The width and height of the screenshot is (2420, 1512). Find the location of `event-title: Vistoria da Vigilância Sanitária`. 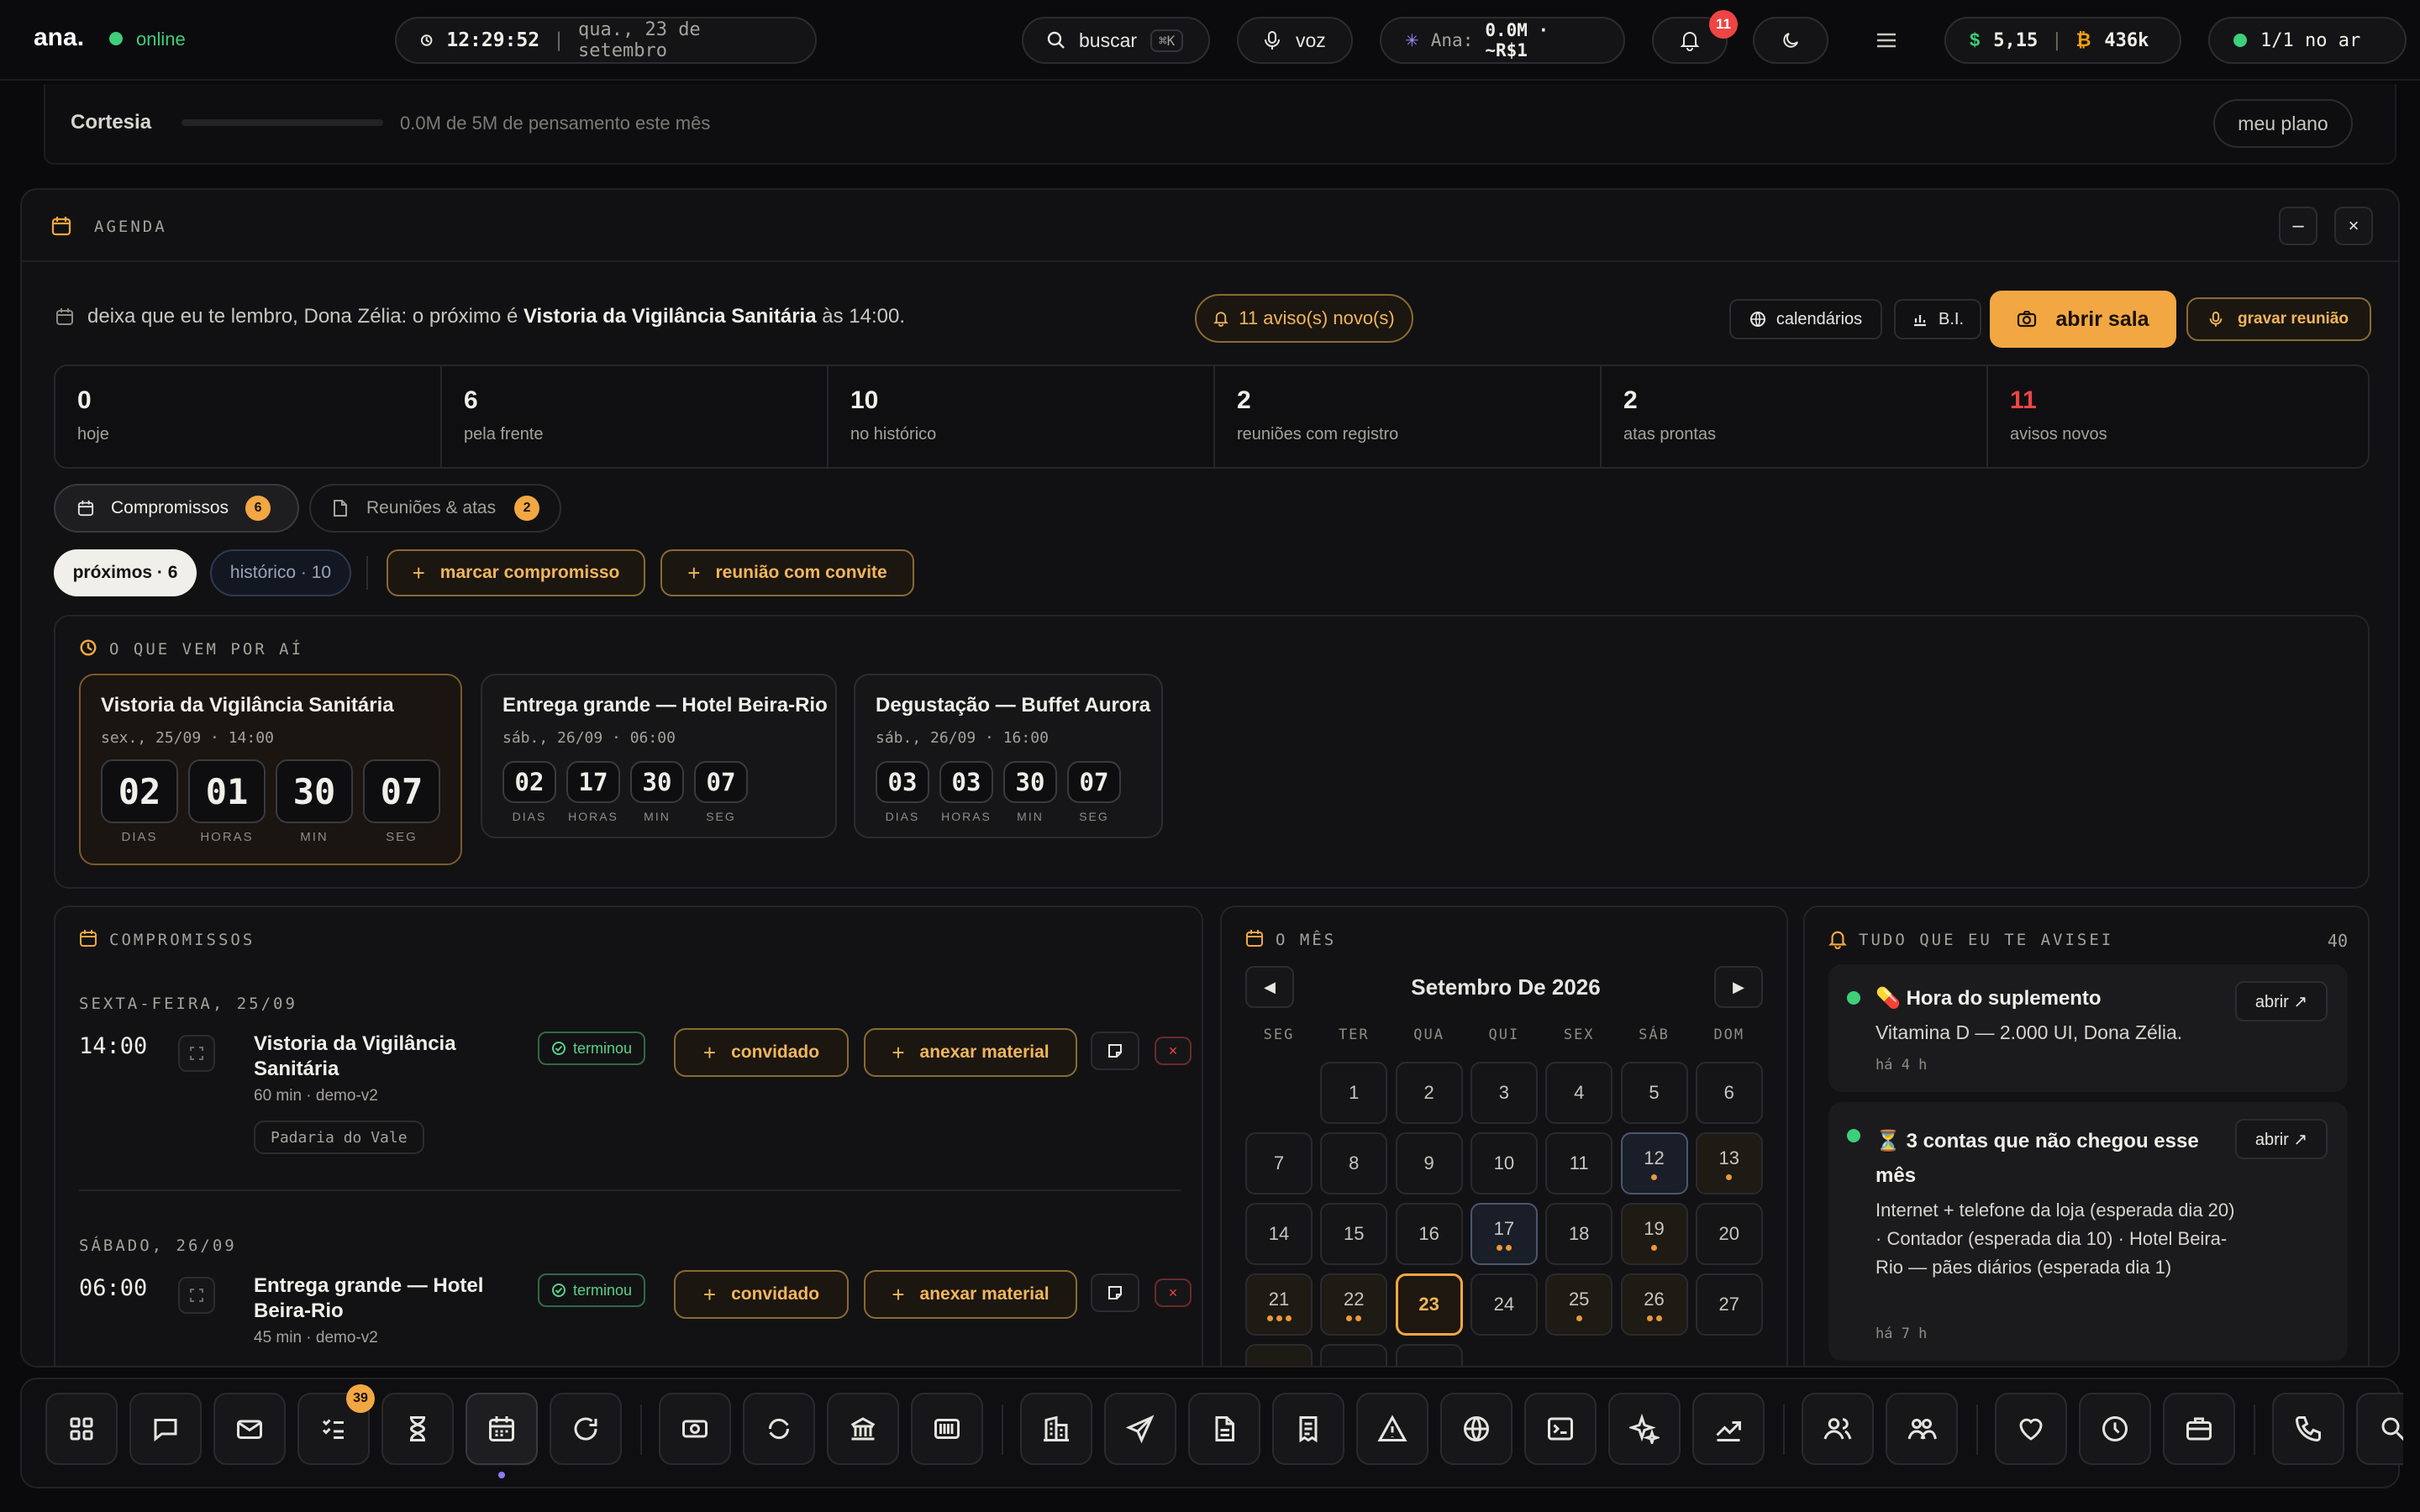

event-title: Vistoria da Vigilância Sanitária is located at coordinates (380, 1057).